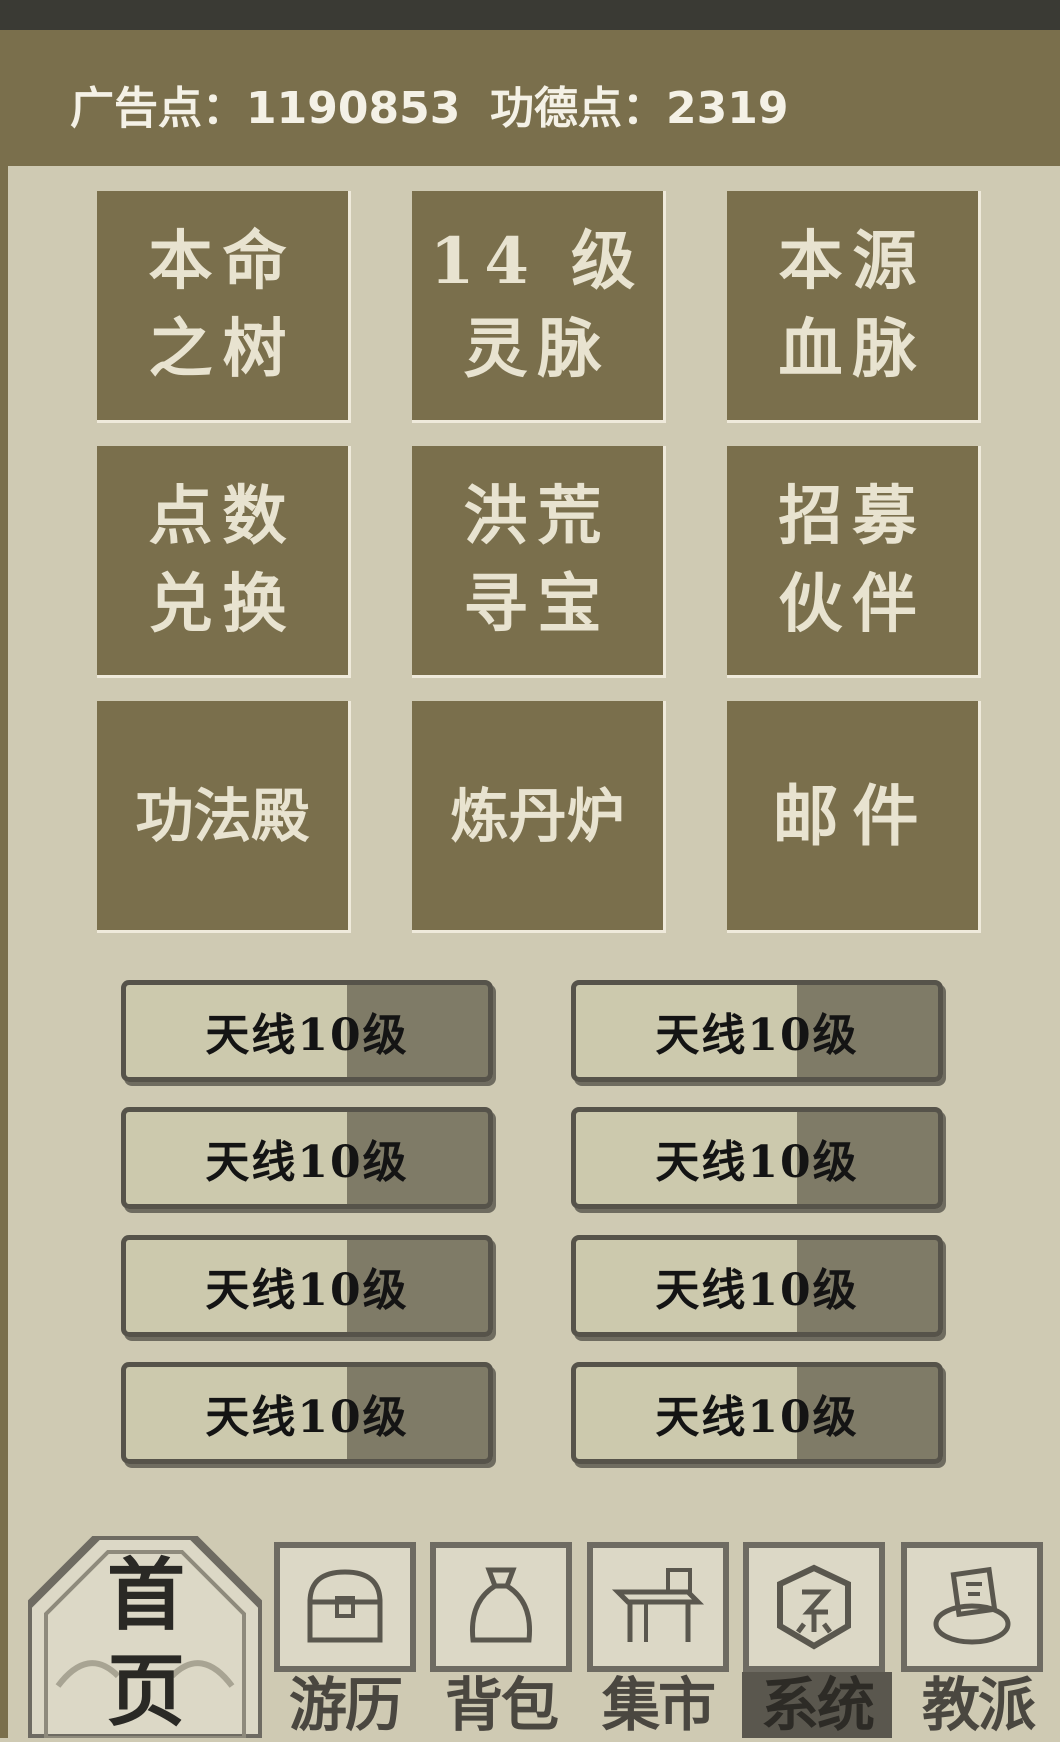  Describe the element at coordinates (222, 261) in the screenshot. I see `tile-label-line1: 本命` at that location.